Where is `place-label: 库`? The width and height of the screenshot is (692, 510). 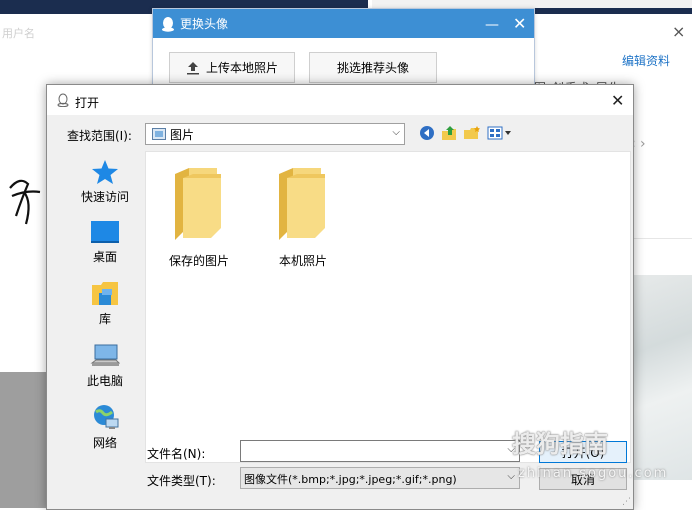 place-label: 库 is located at coordinates (104, 319).